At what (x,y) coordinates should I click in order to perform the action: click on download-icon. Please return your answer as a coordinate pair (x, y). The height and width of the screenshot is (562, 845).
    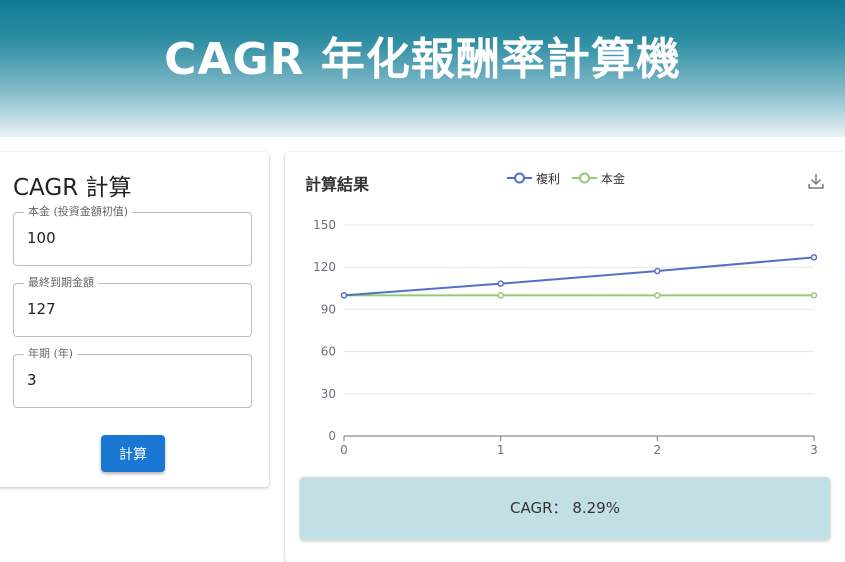
    Looking at the image, I should click on (816, 181).